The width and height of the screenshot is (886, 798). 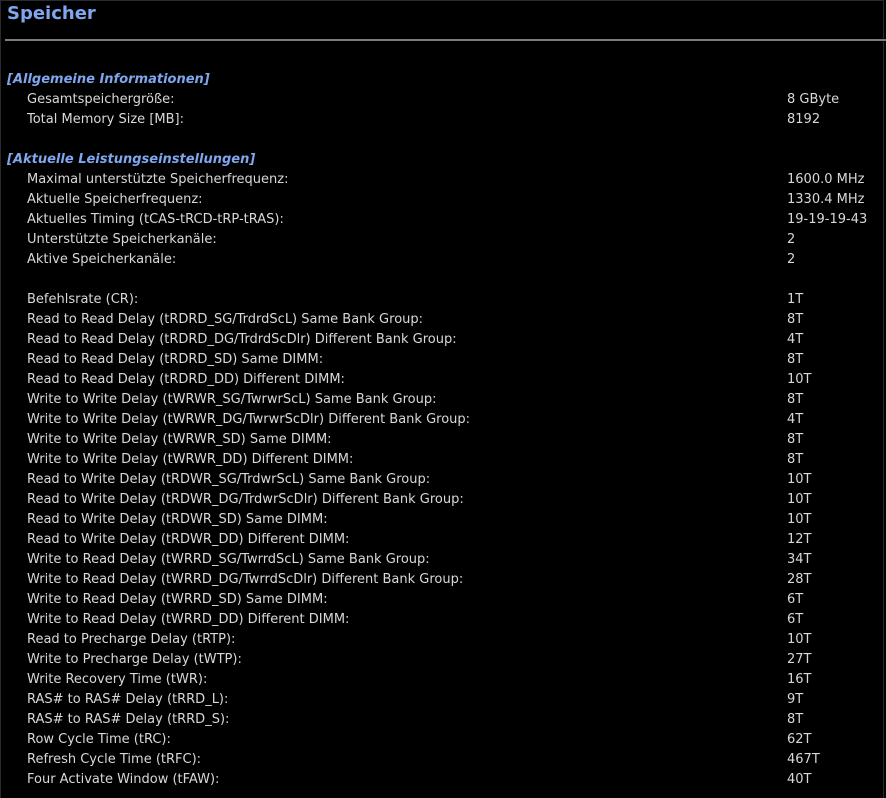 What do you see at coordinates (443, 240) in the screenshot?
I see `info-row: Unterstützte Speicherkanäle: 2` at bounding box center [443, 240].